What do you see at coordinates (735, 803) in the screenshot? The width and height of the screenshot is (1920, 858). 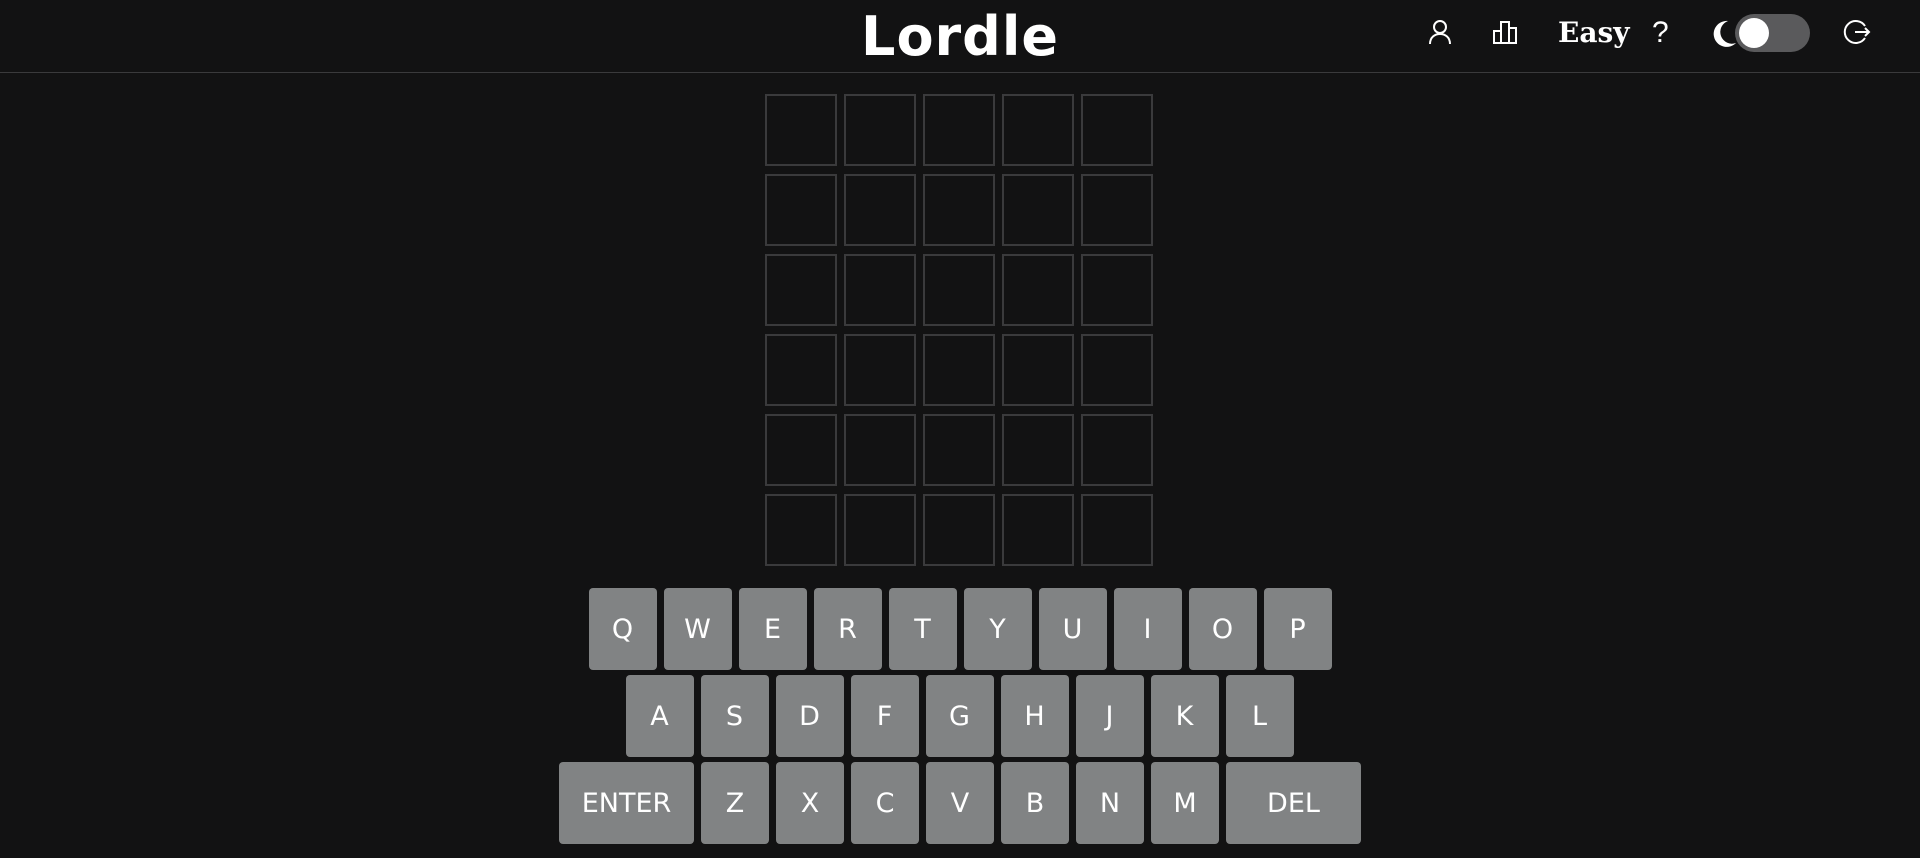 I see `key-z: Z` at bounding box center [735, 803].